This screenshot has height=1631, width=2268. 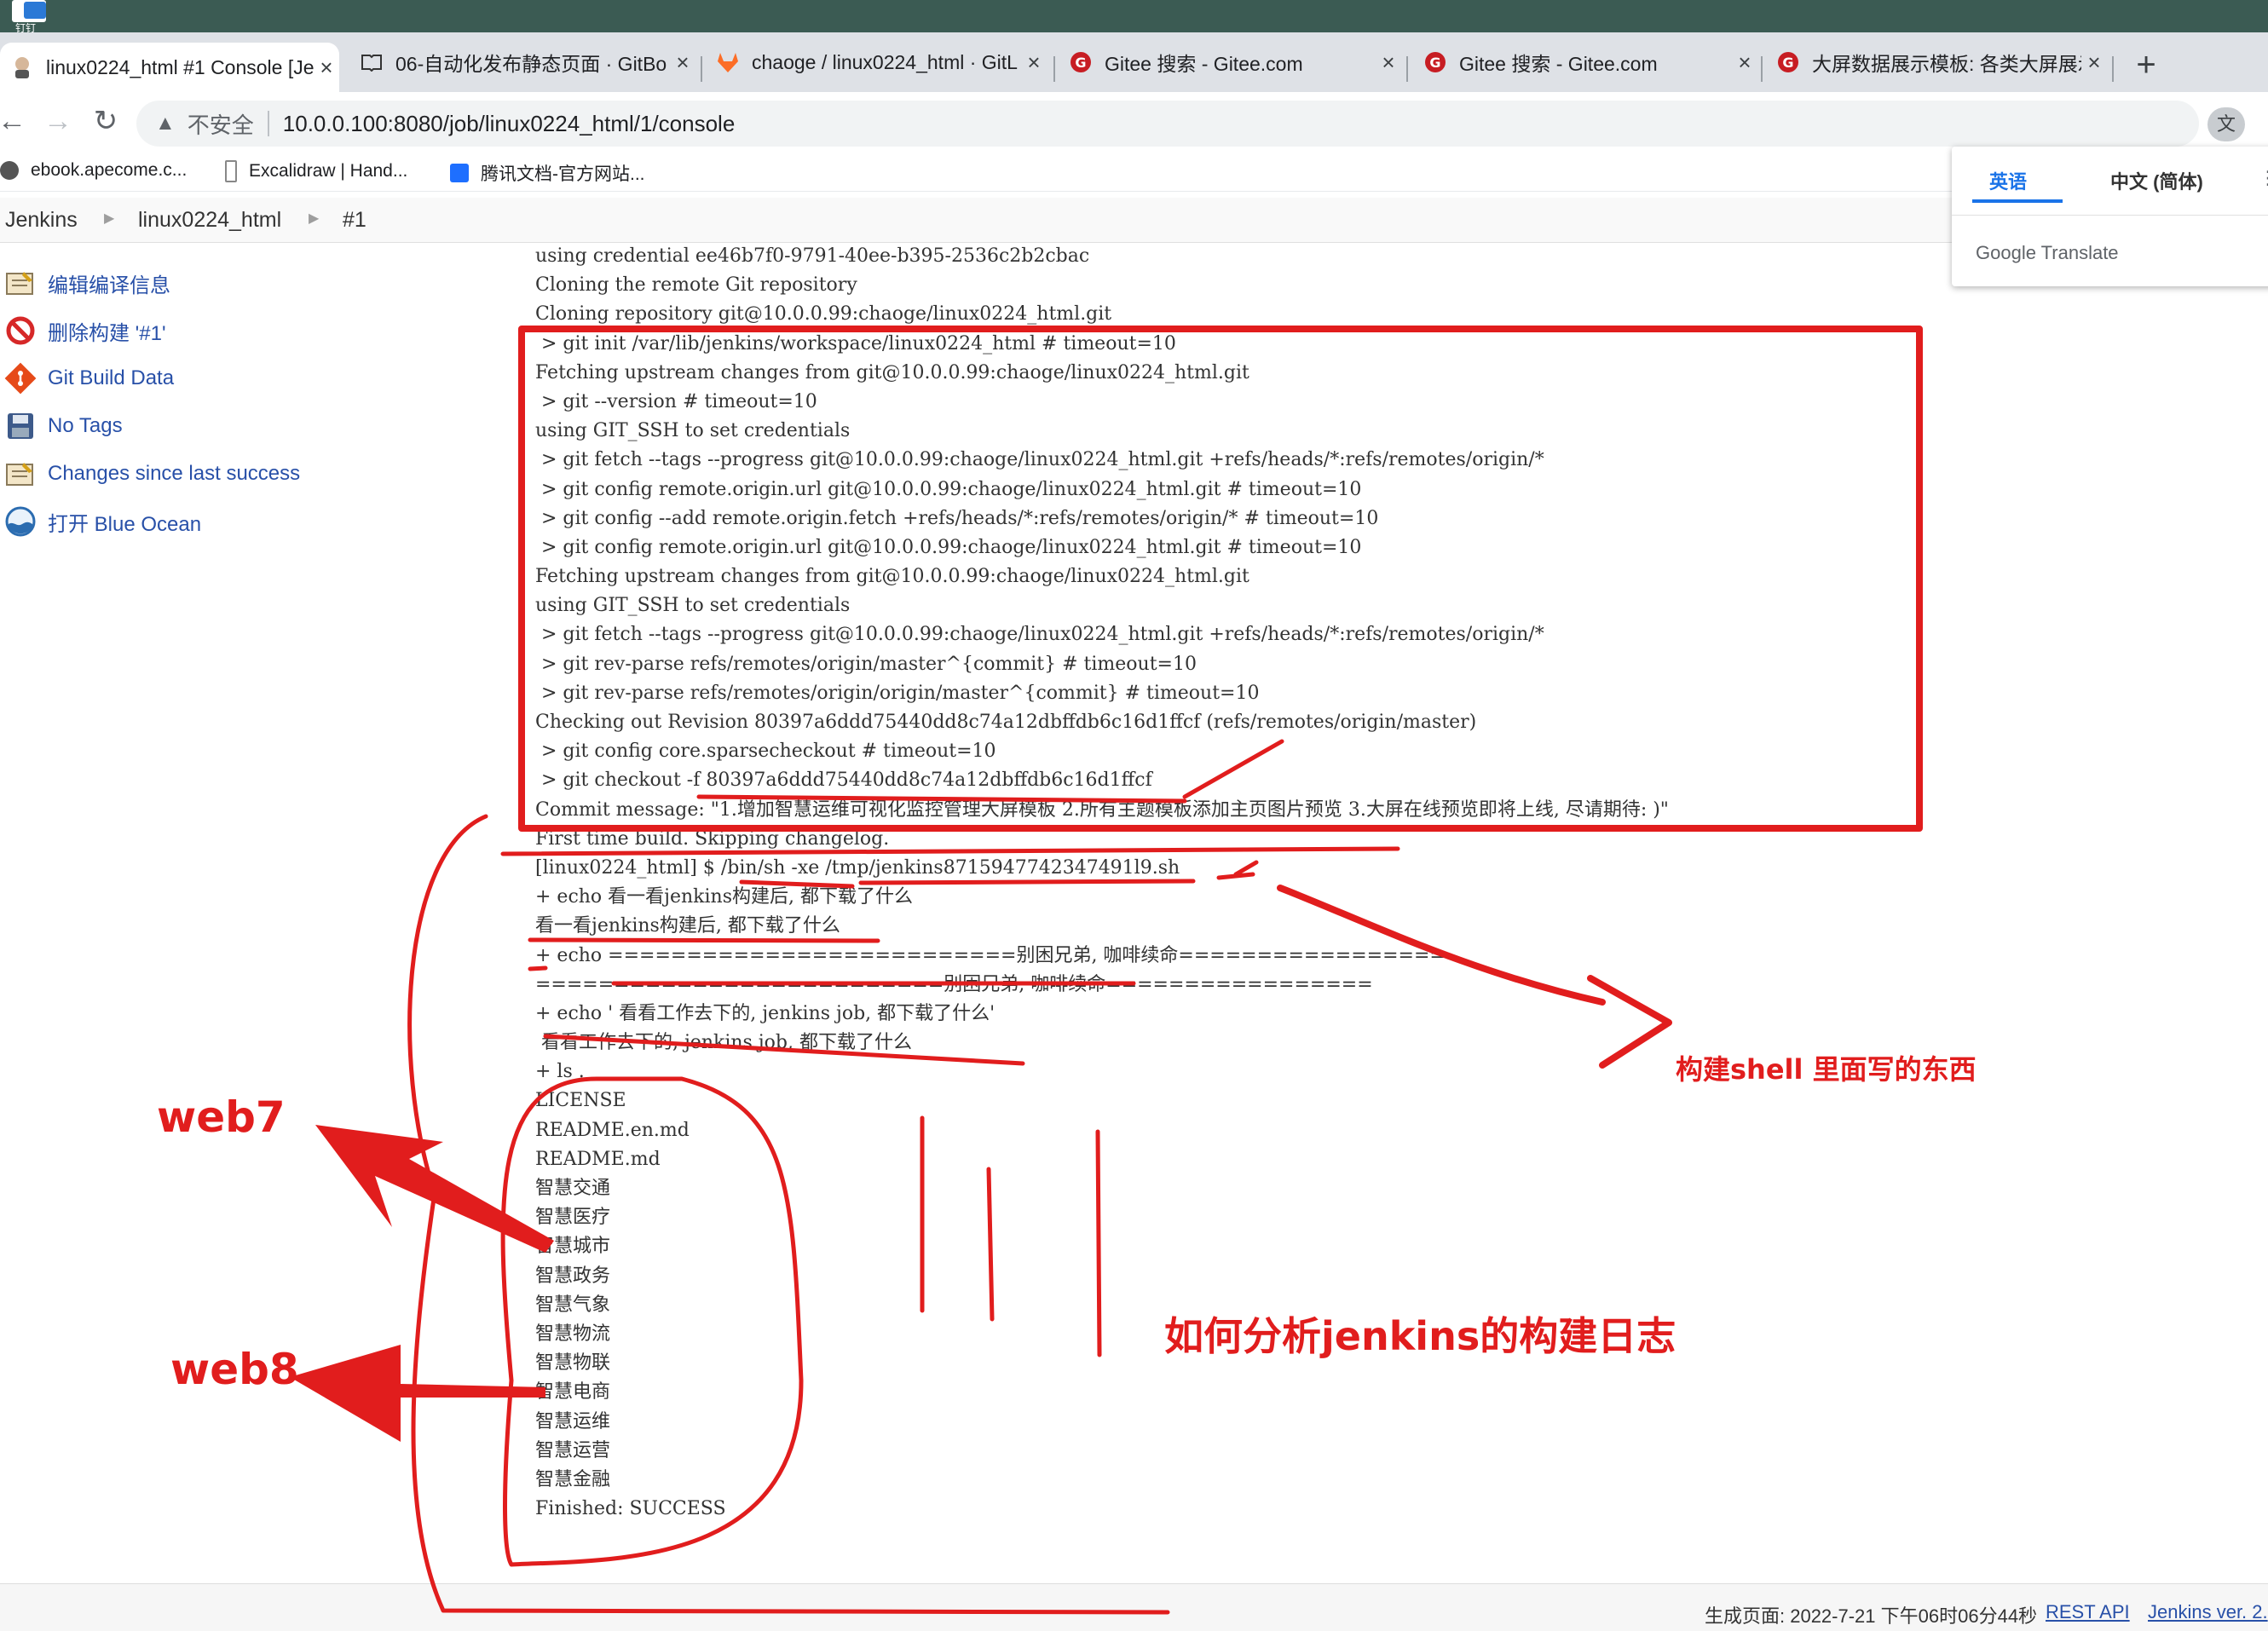 I want to click on side-item-changes-since-last-success: Changes since last success, so click(x=151, y=474).